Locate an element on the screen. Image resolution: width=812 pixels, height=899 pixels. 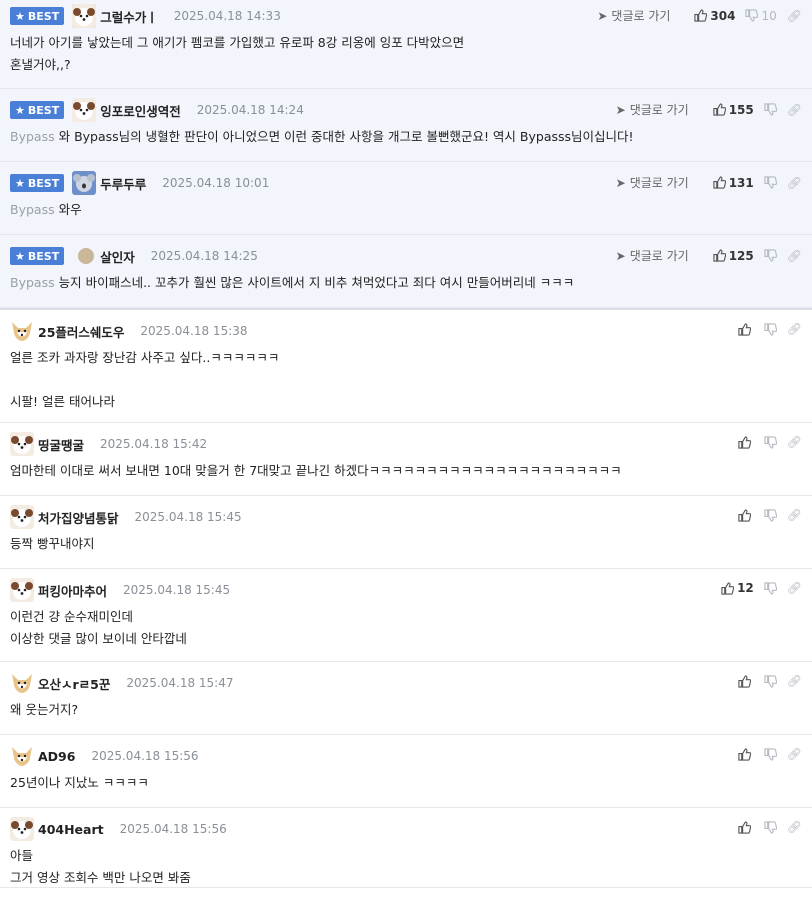
upvote-count: 125 is located at coordinates (741, 255).